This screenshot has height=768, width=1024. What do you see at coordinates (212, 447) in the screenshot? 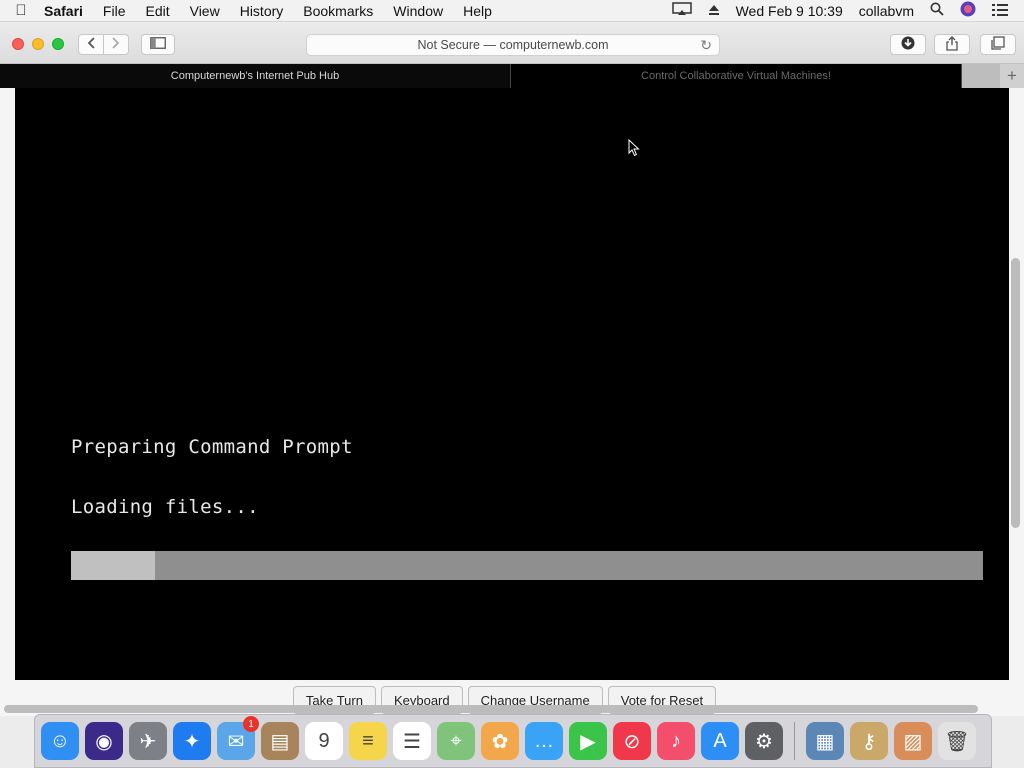
I see `vm-status-line: Preparing Command Prompt` at bounding box center [212, 447].